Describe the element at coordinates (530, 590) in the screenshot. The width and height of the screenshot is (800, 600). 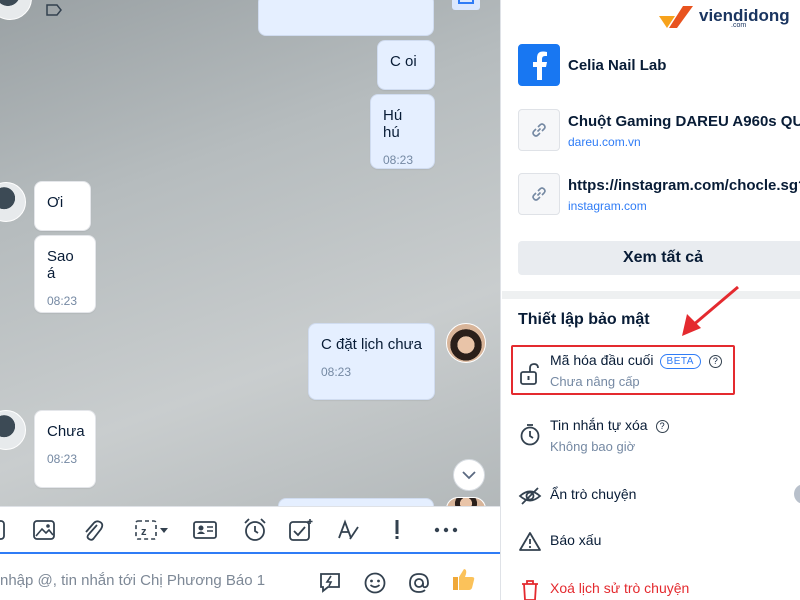
I see `trash-icon` at that location.